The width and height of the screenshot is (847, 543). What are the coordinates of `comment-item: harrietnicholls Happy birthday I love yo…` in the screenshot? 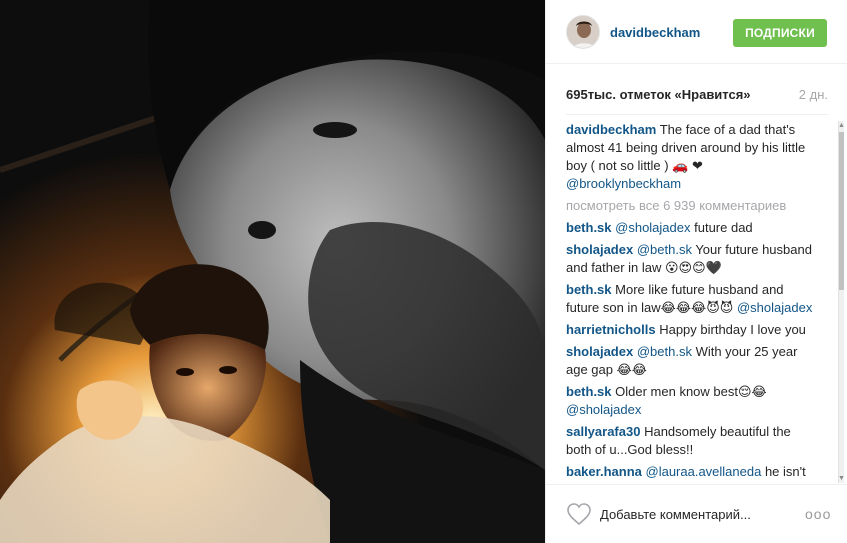 It's located at (691, 330).